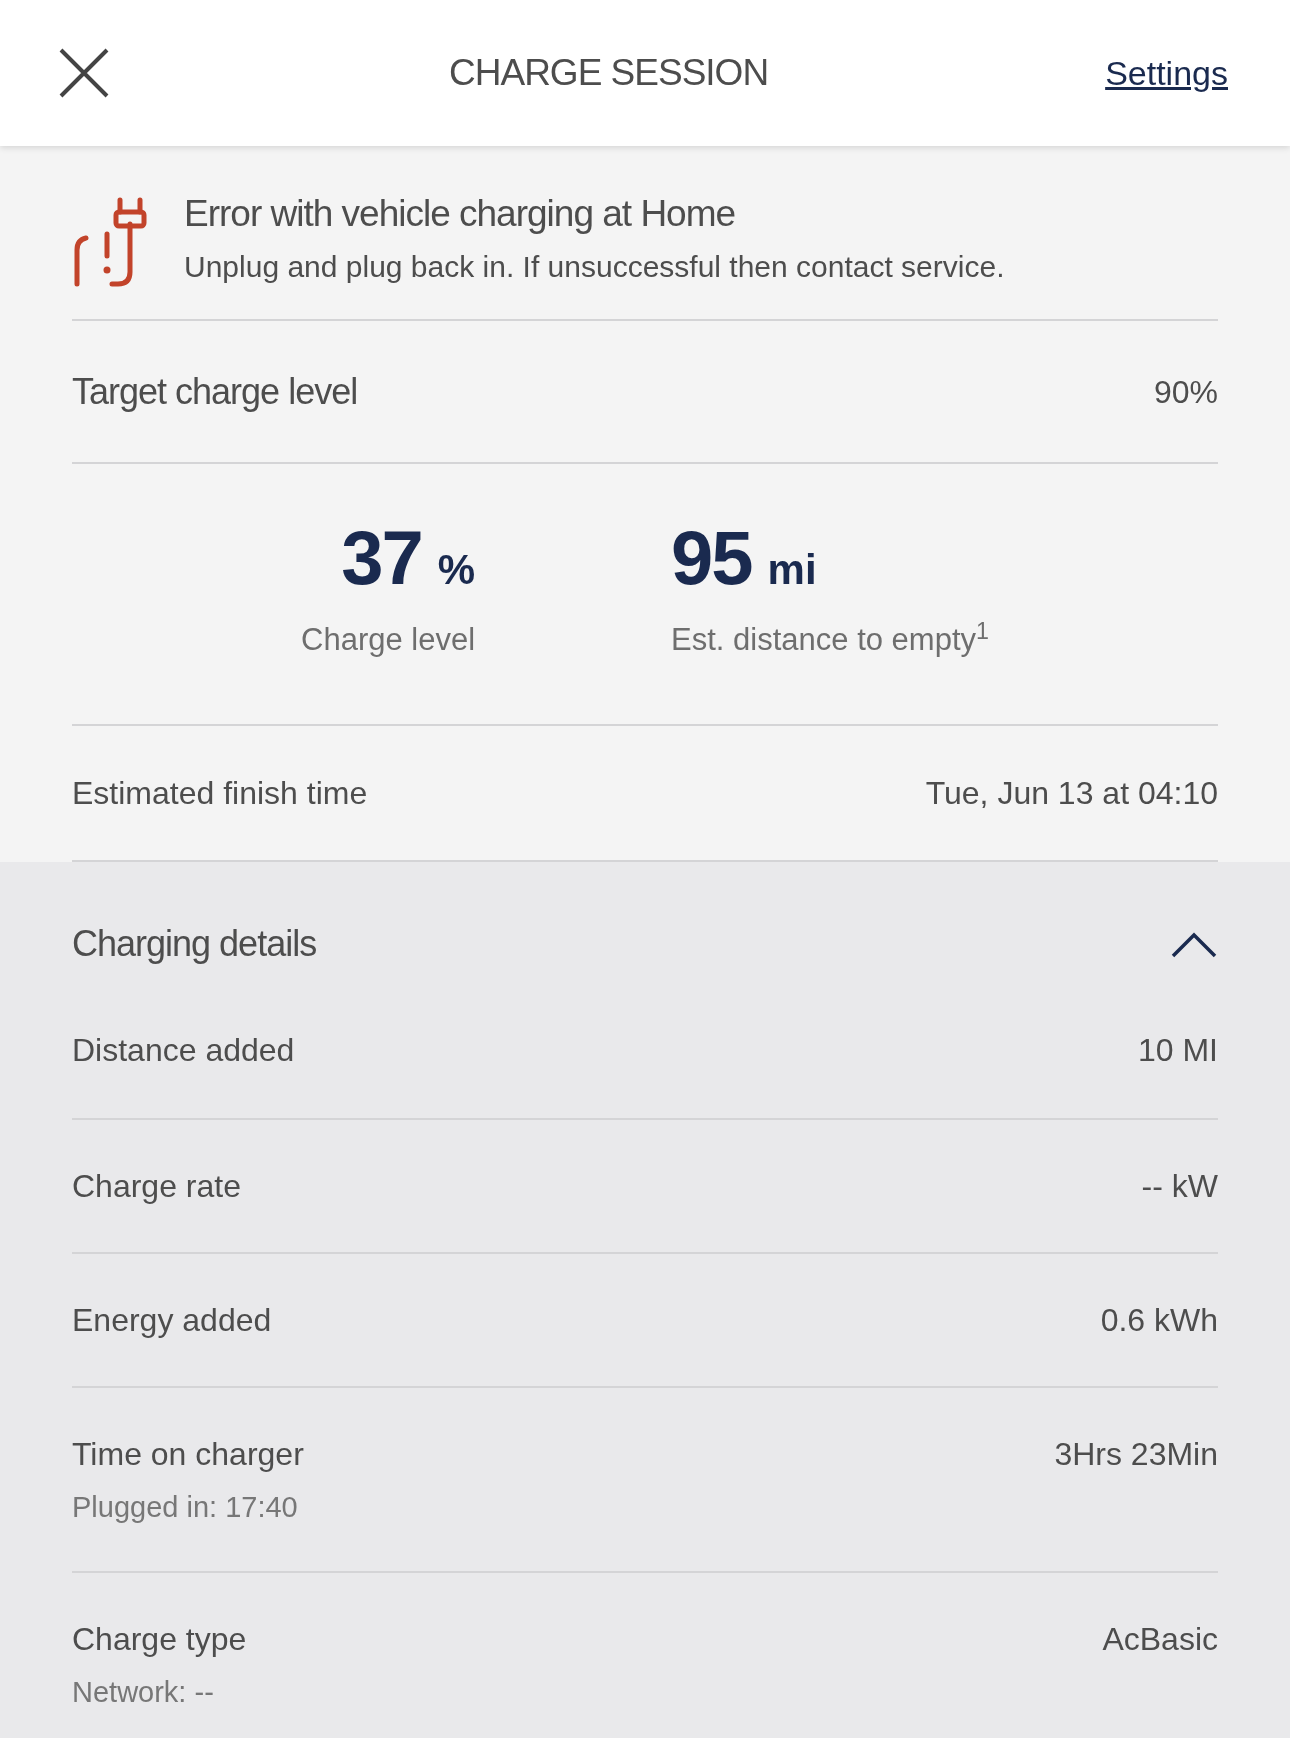  What do you see at coordinates (1179, 1186) in the screenshot?
I see `row-value: -- kW` at bounding box center [1179, 1186].